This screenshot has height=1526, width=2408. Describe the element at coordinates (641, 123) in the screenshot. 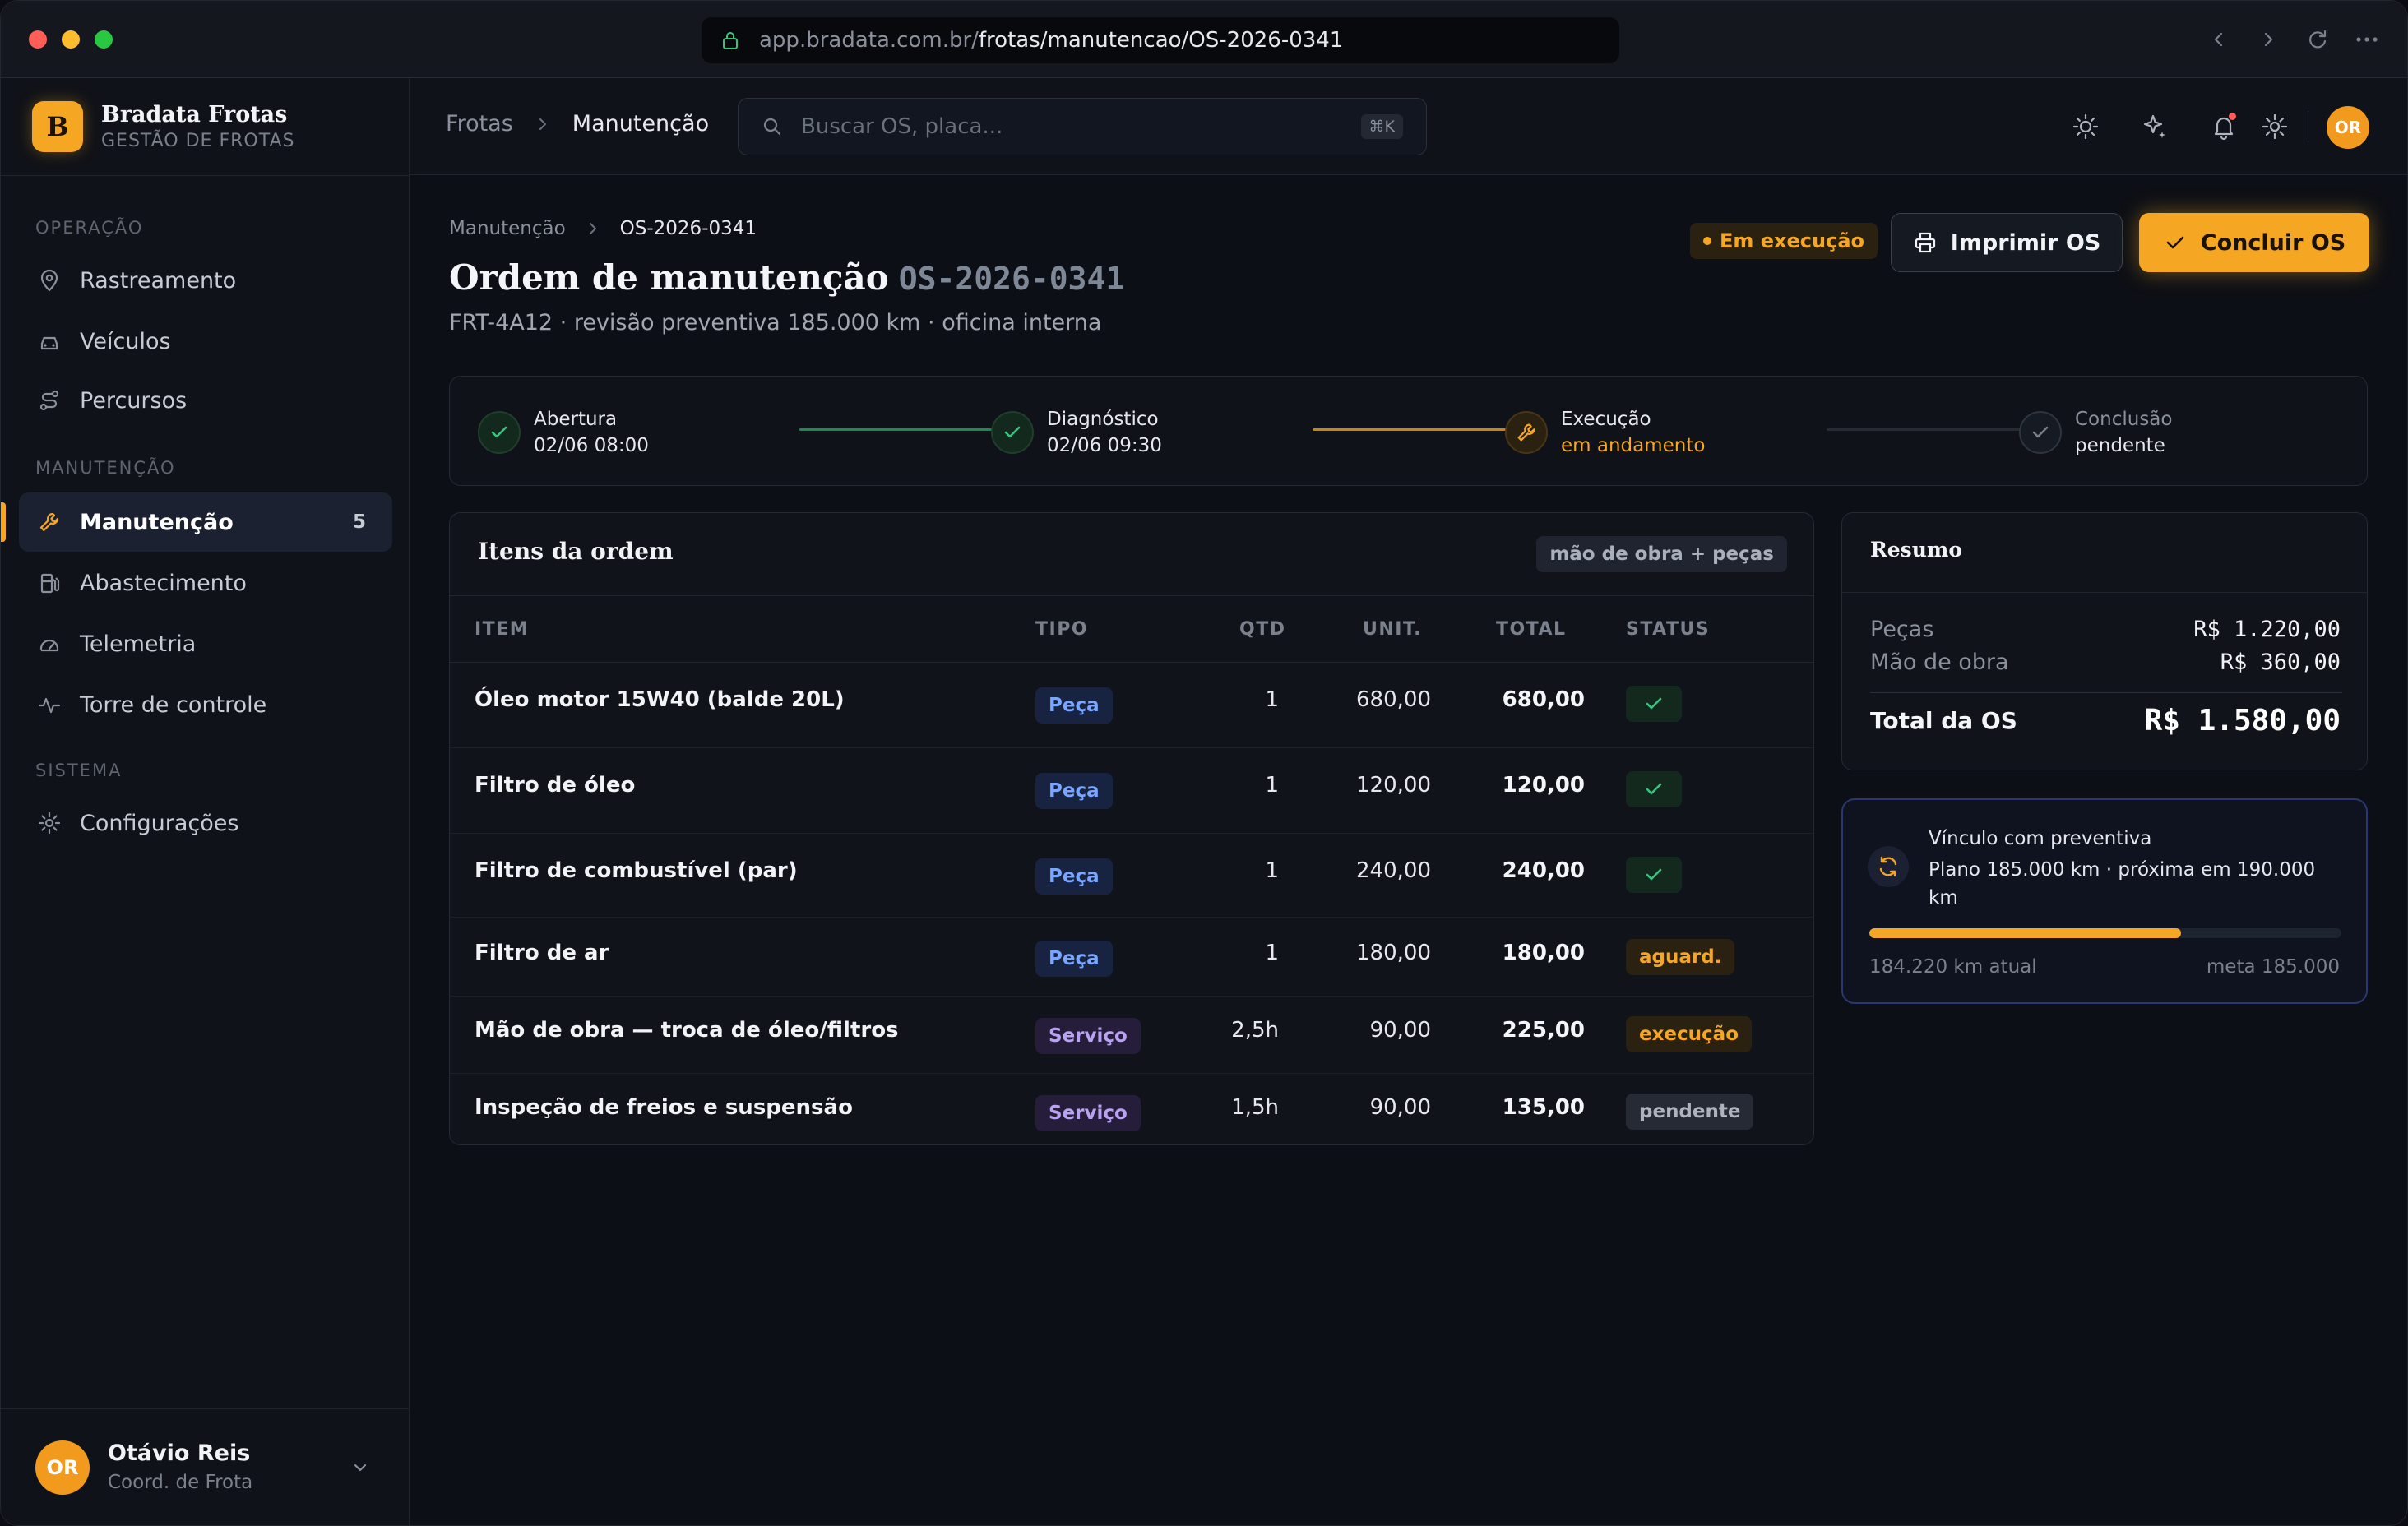

I see `breadcrumb-manutencao: Manutenção` at that location.